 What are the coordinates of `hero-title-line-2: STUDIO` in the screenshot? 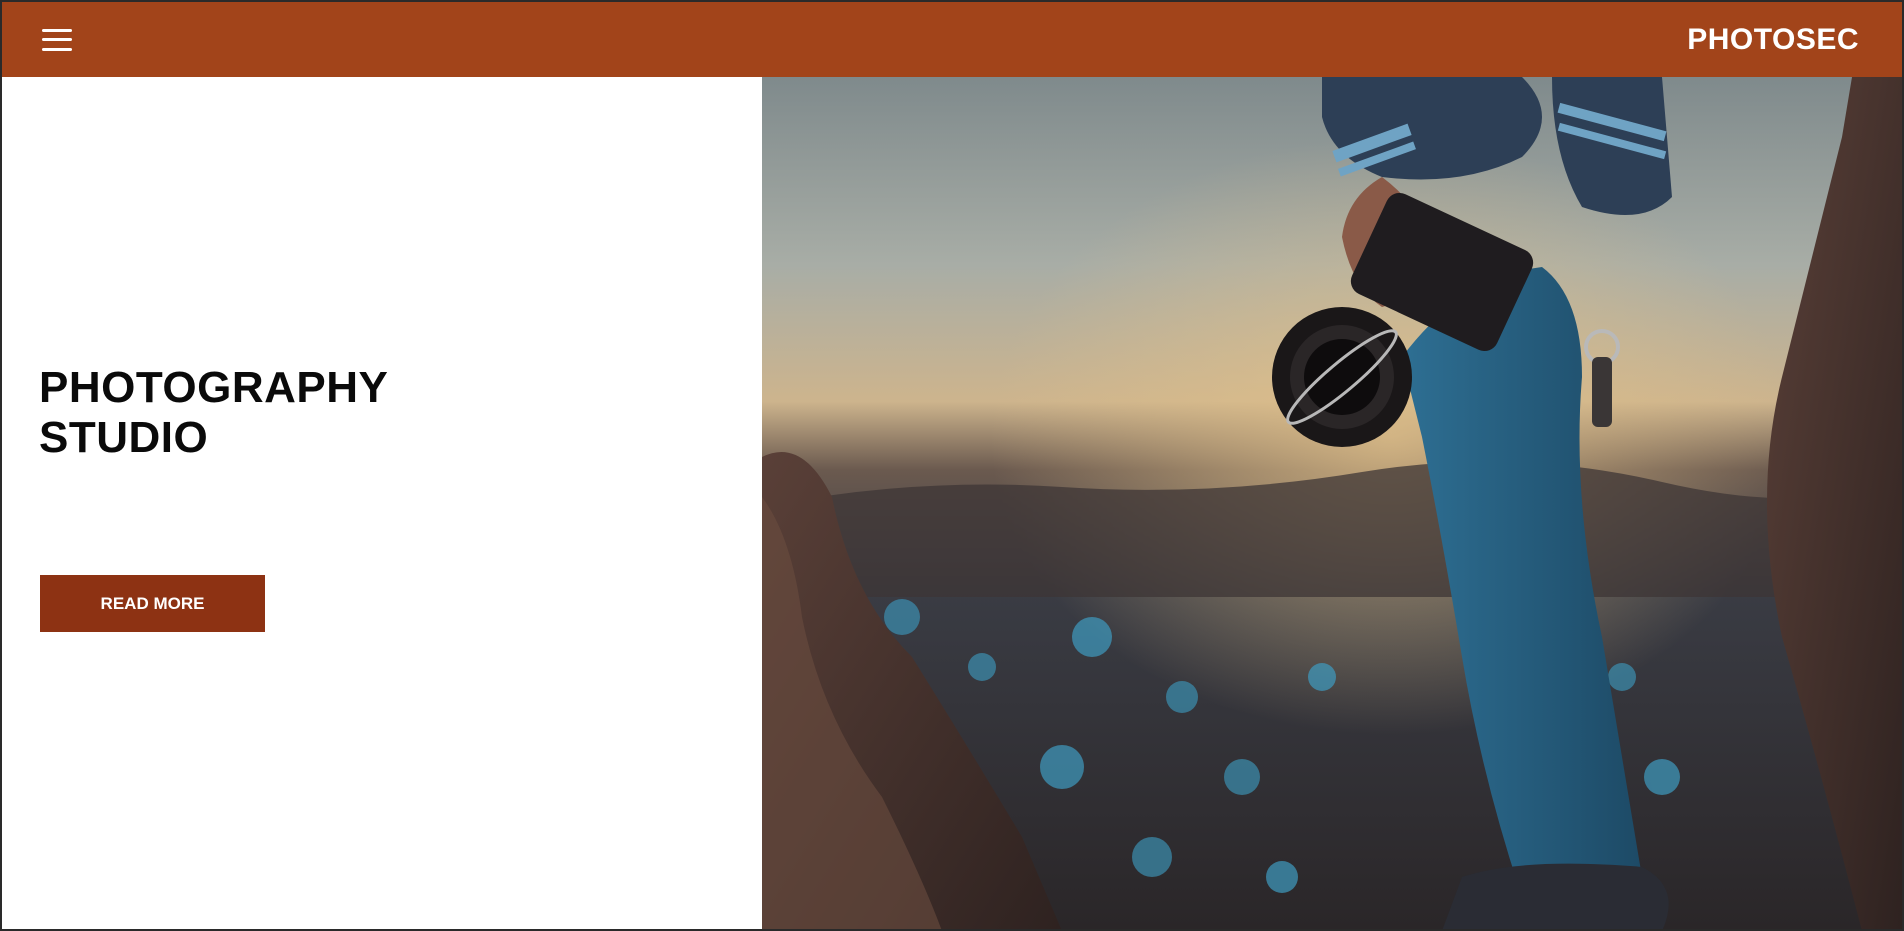 It's located at (124, 437).